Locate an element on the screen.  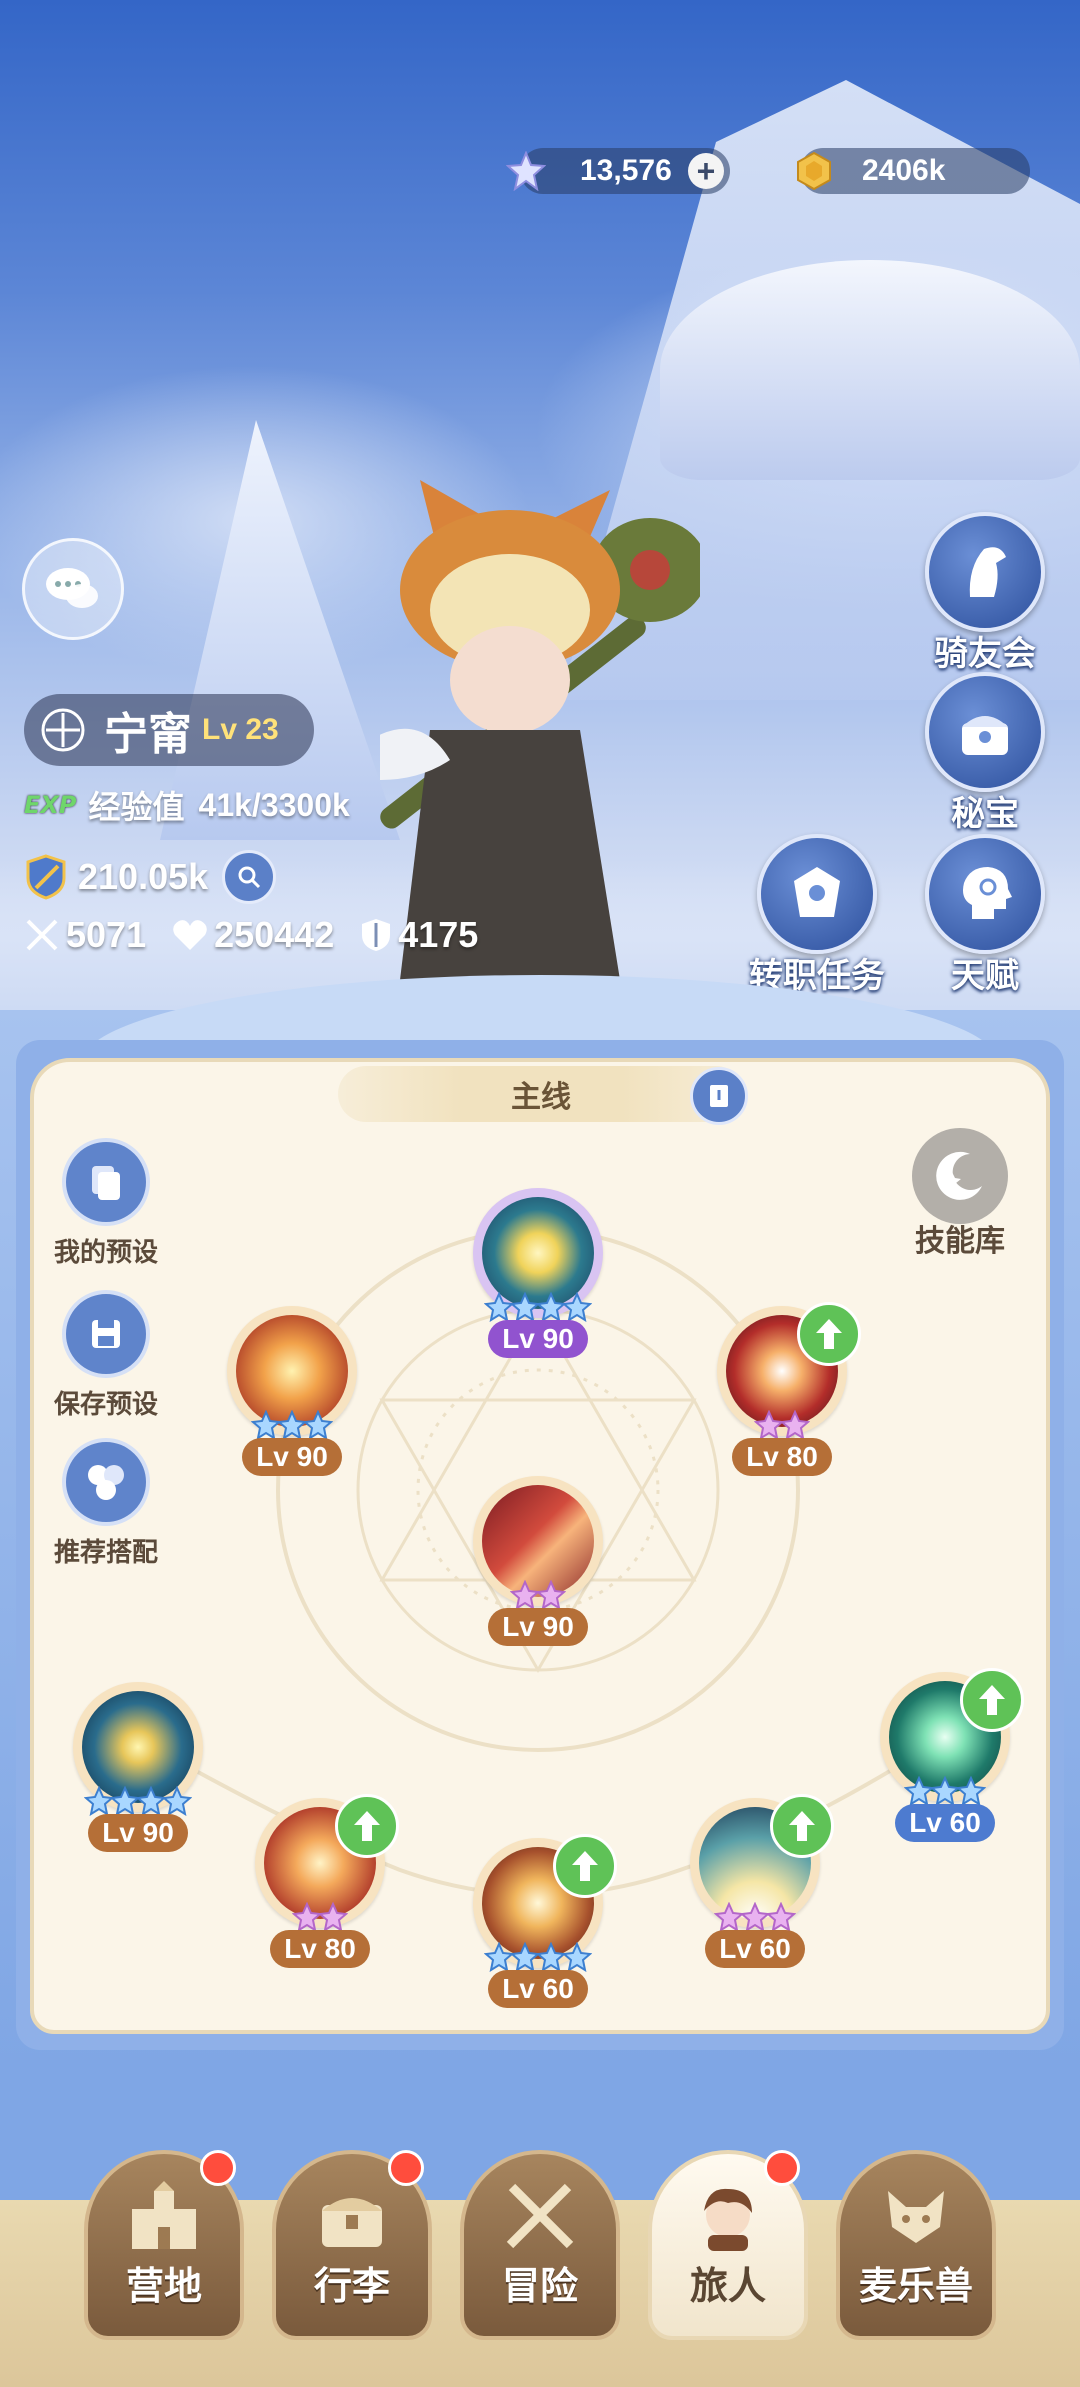
player-level: Lv 23 is located at coordinates (240, 729).